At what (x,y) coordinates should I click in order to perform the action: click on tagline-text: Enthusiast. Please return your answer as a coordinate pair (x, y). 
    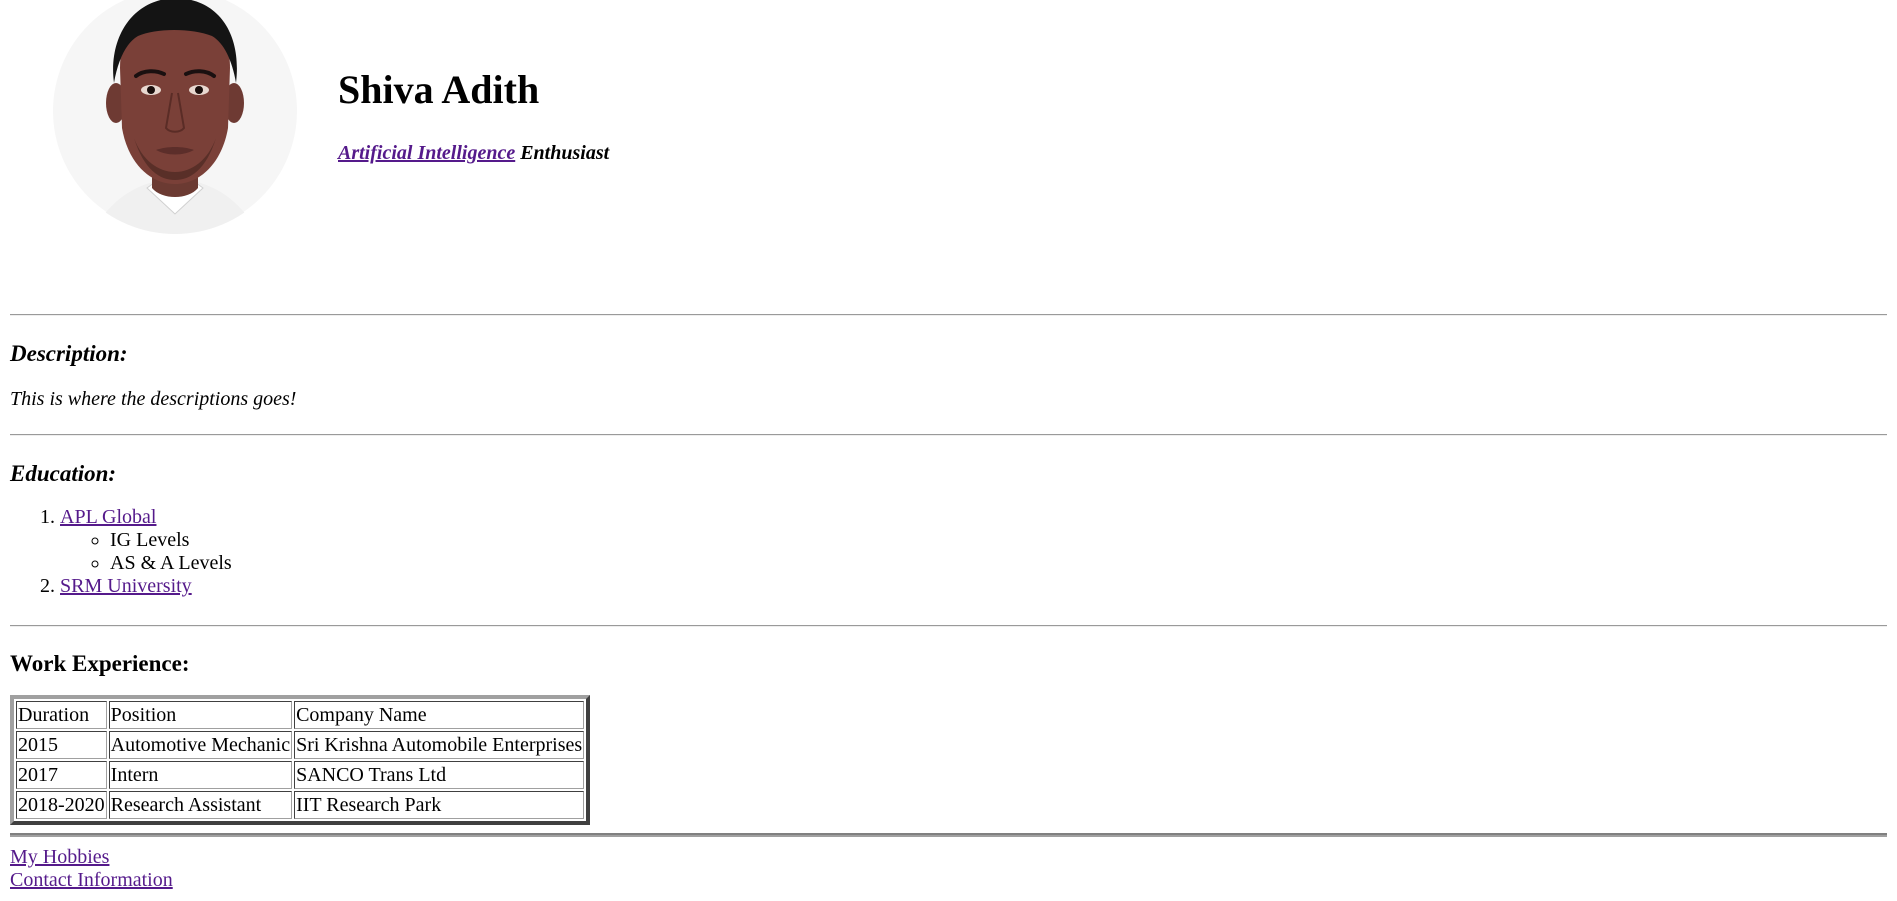
    Looking at the image, I should click on (565, 153).